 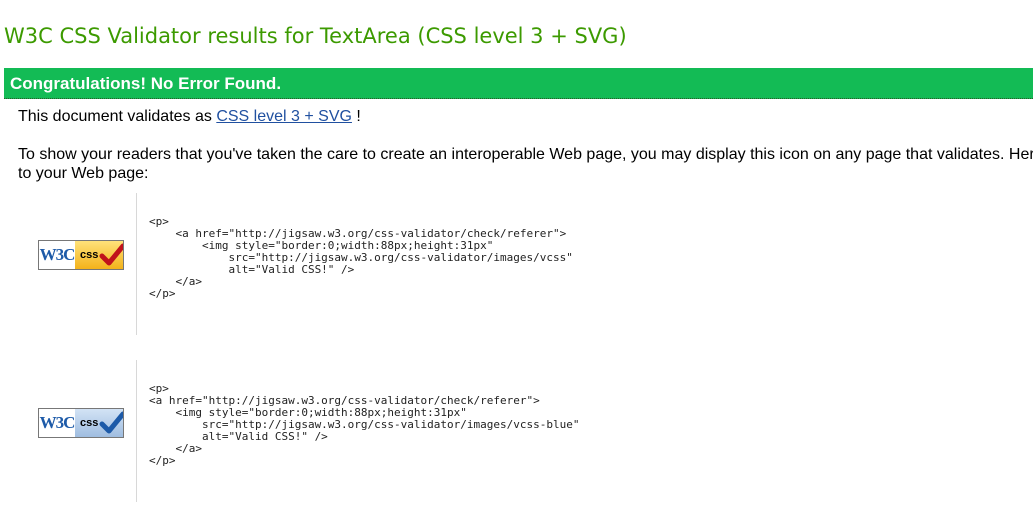 What do you see at coordinates (83, 173) in the screenshot?
I see `info-line-2: to your Web page:` at bounding box center [83, 173].